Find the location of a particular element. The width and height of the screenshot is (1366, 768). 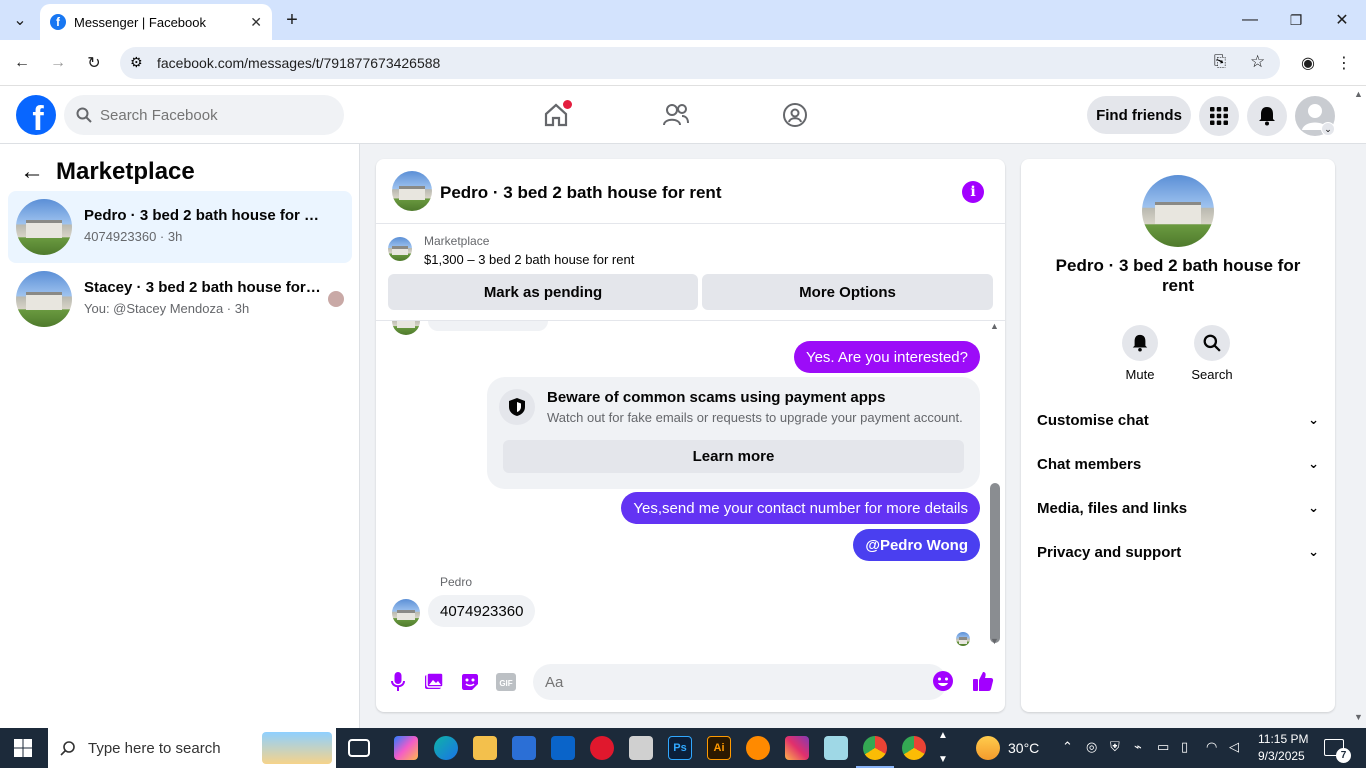

windows-start-icon is located at coordinates (23, 750).